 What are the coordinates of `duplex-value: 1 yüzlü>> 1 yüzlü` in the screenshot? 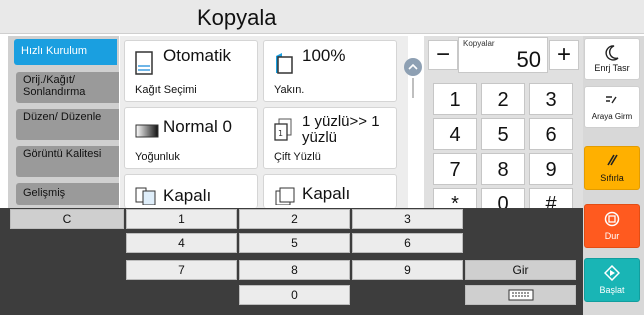 It's located at (341, 129).